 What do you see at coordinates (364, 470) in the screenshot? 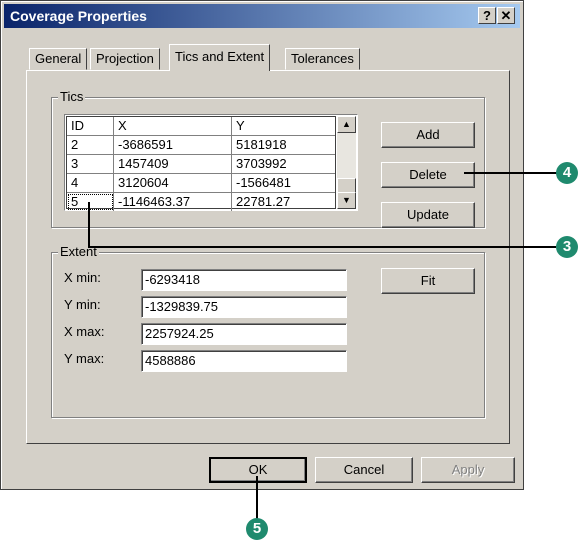
I see `cancel-button: Cancel` at bounding box center [364, 470].